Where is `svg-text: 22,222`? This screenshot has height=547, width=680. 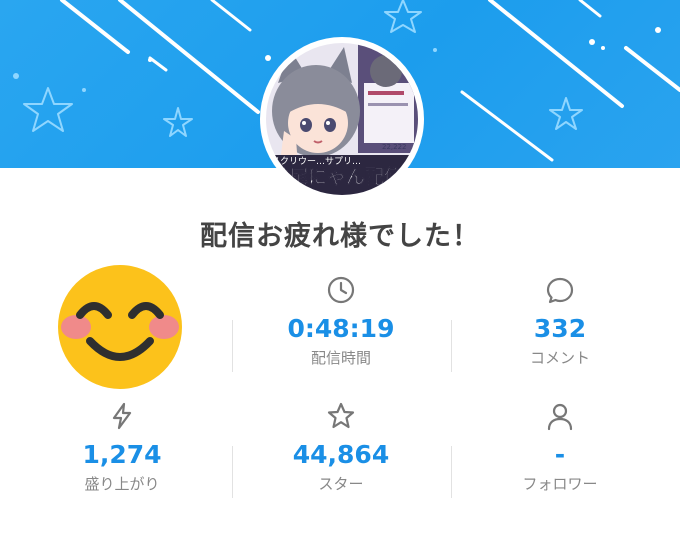
svg-text: 22,222 is located at coordinates (394, 147).